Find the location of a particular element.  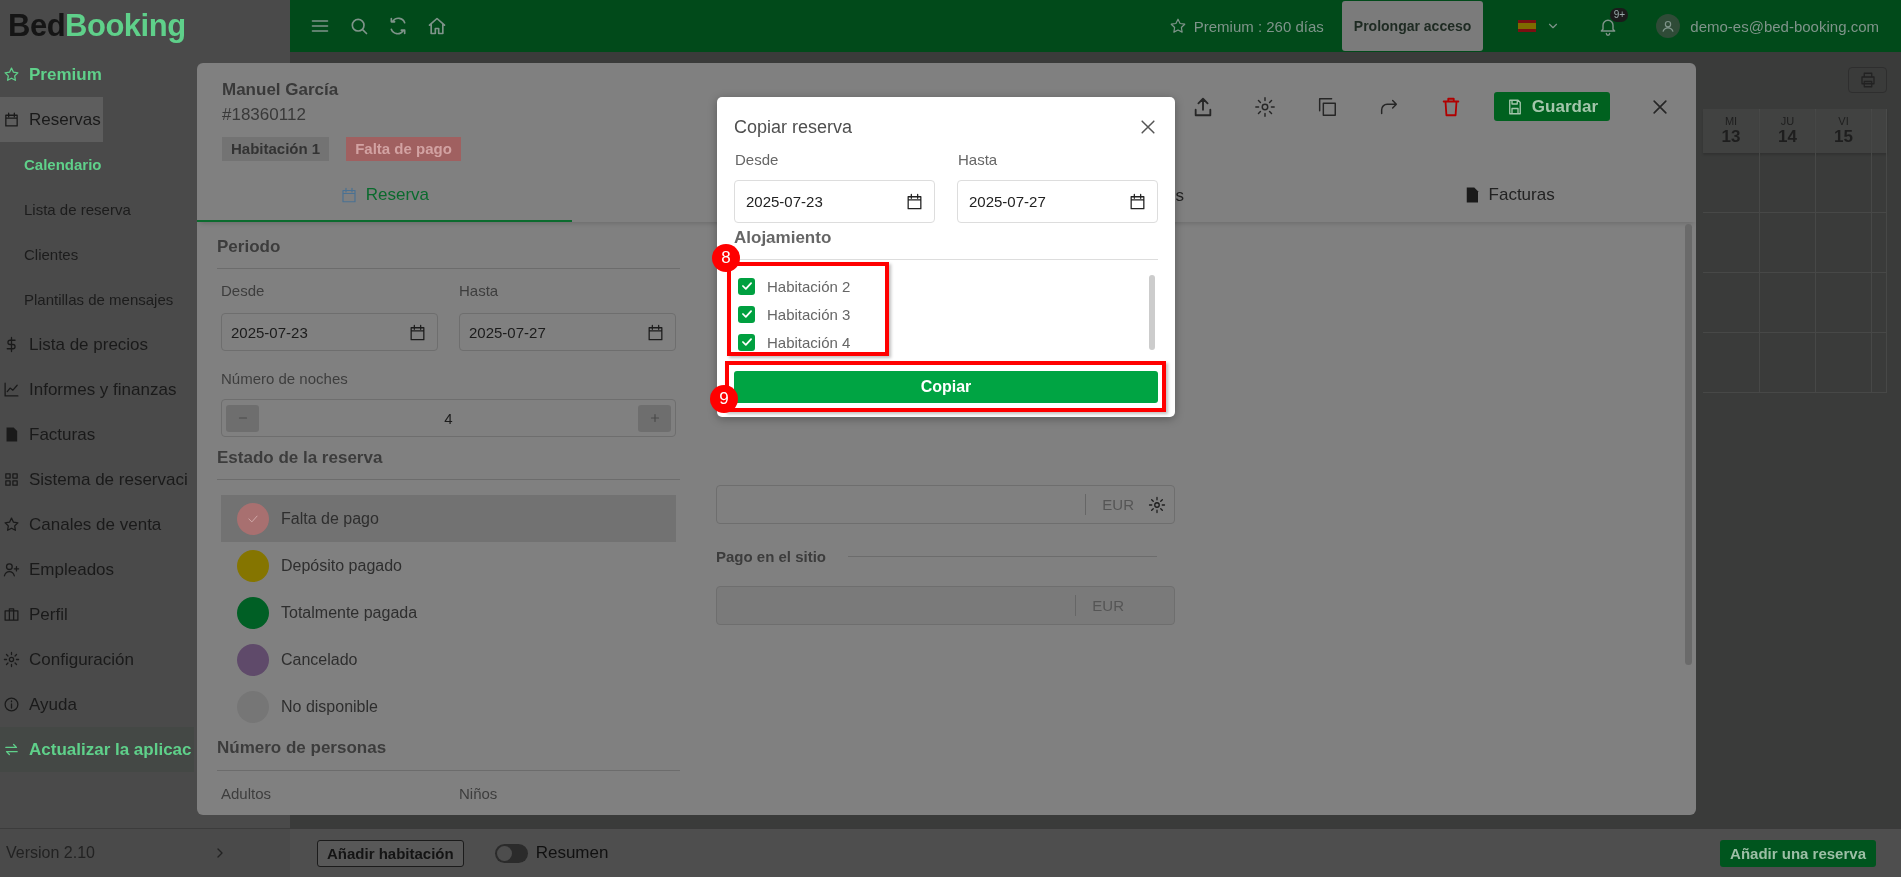

status-label: Falta de pago is located at coordinates (330, 518).